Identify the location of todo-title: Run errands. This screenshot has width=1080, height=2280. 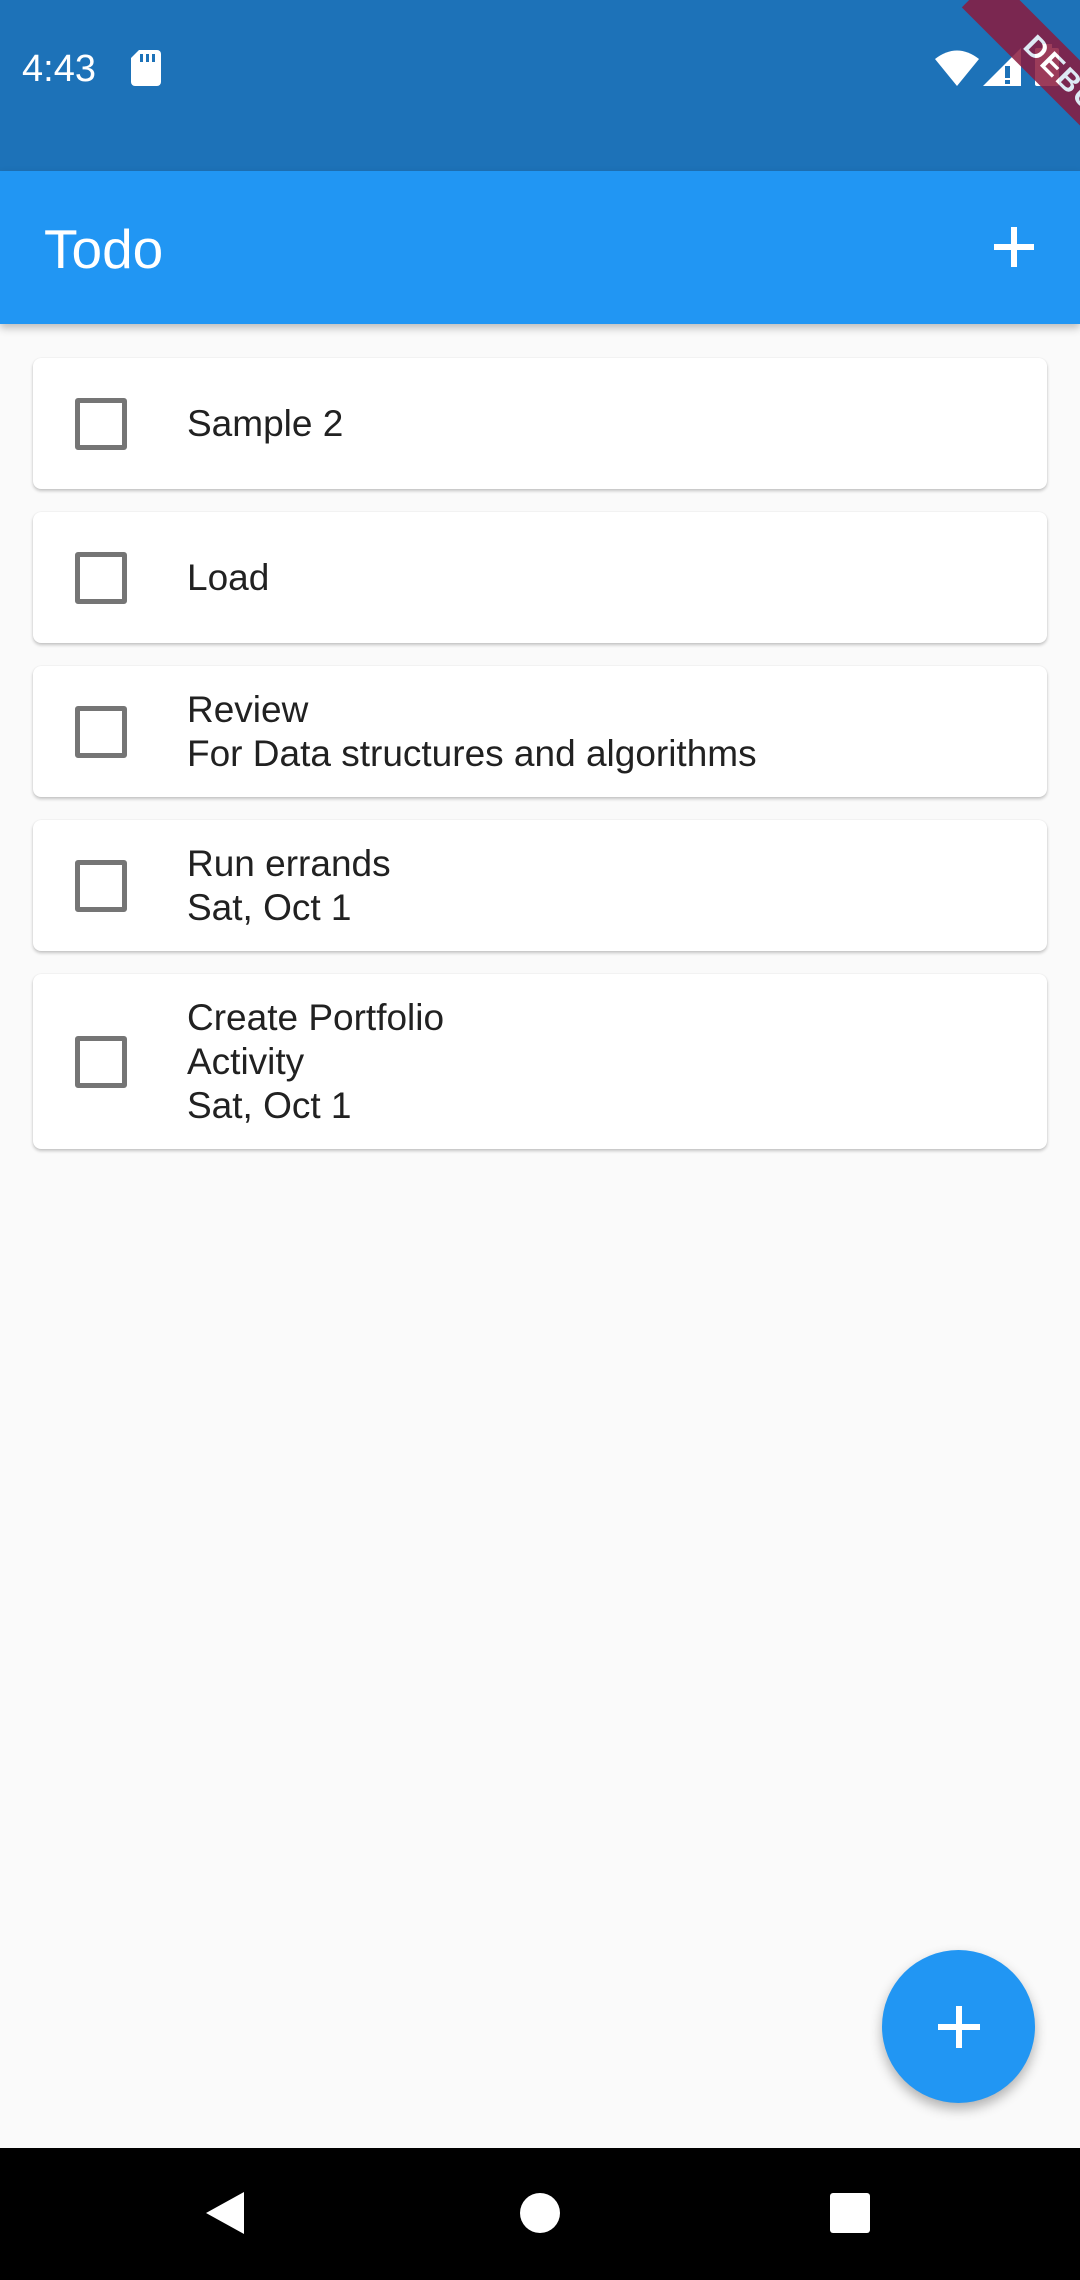
(289, 863).